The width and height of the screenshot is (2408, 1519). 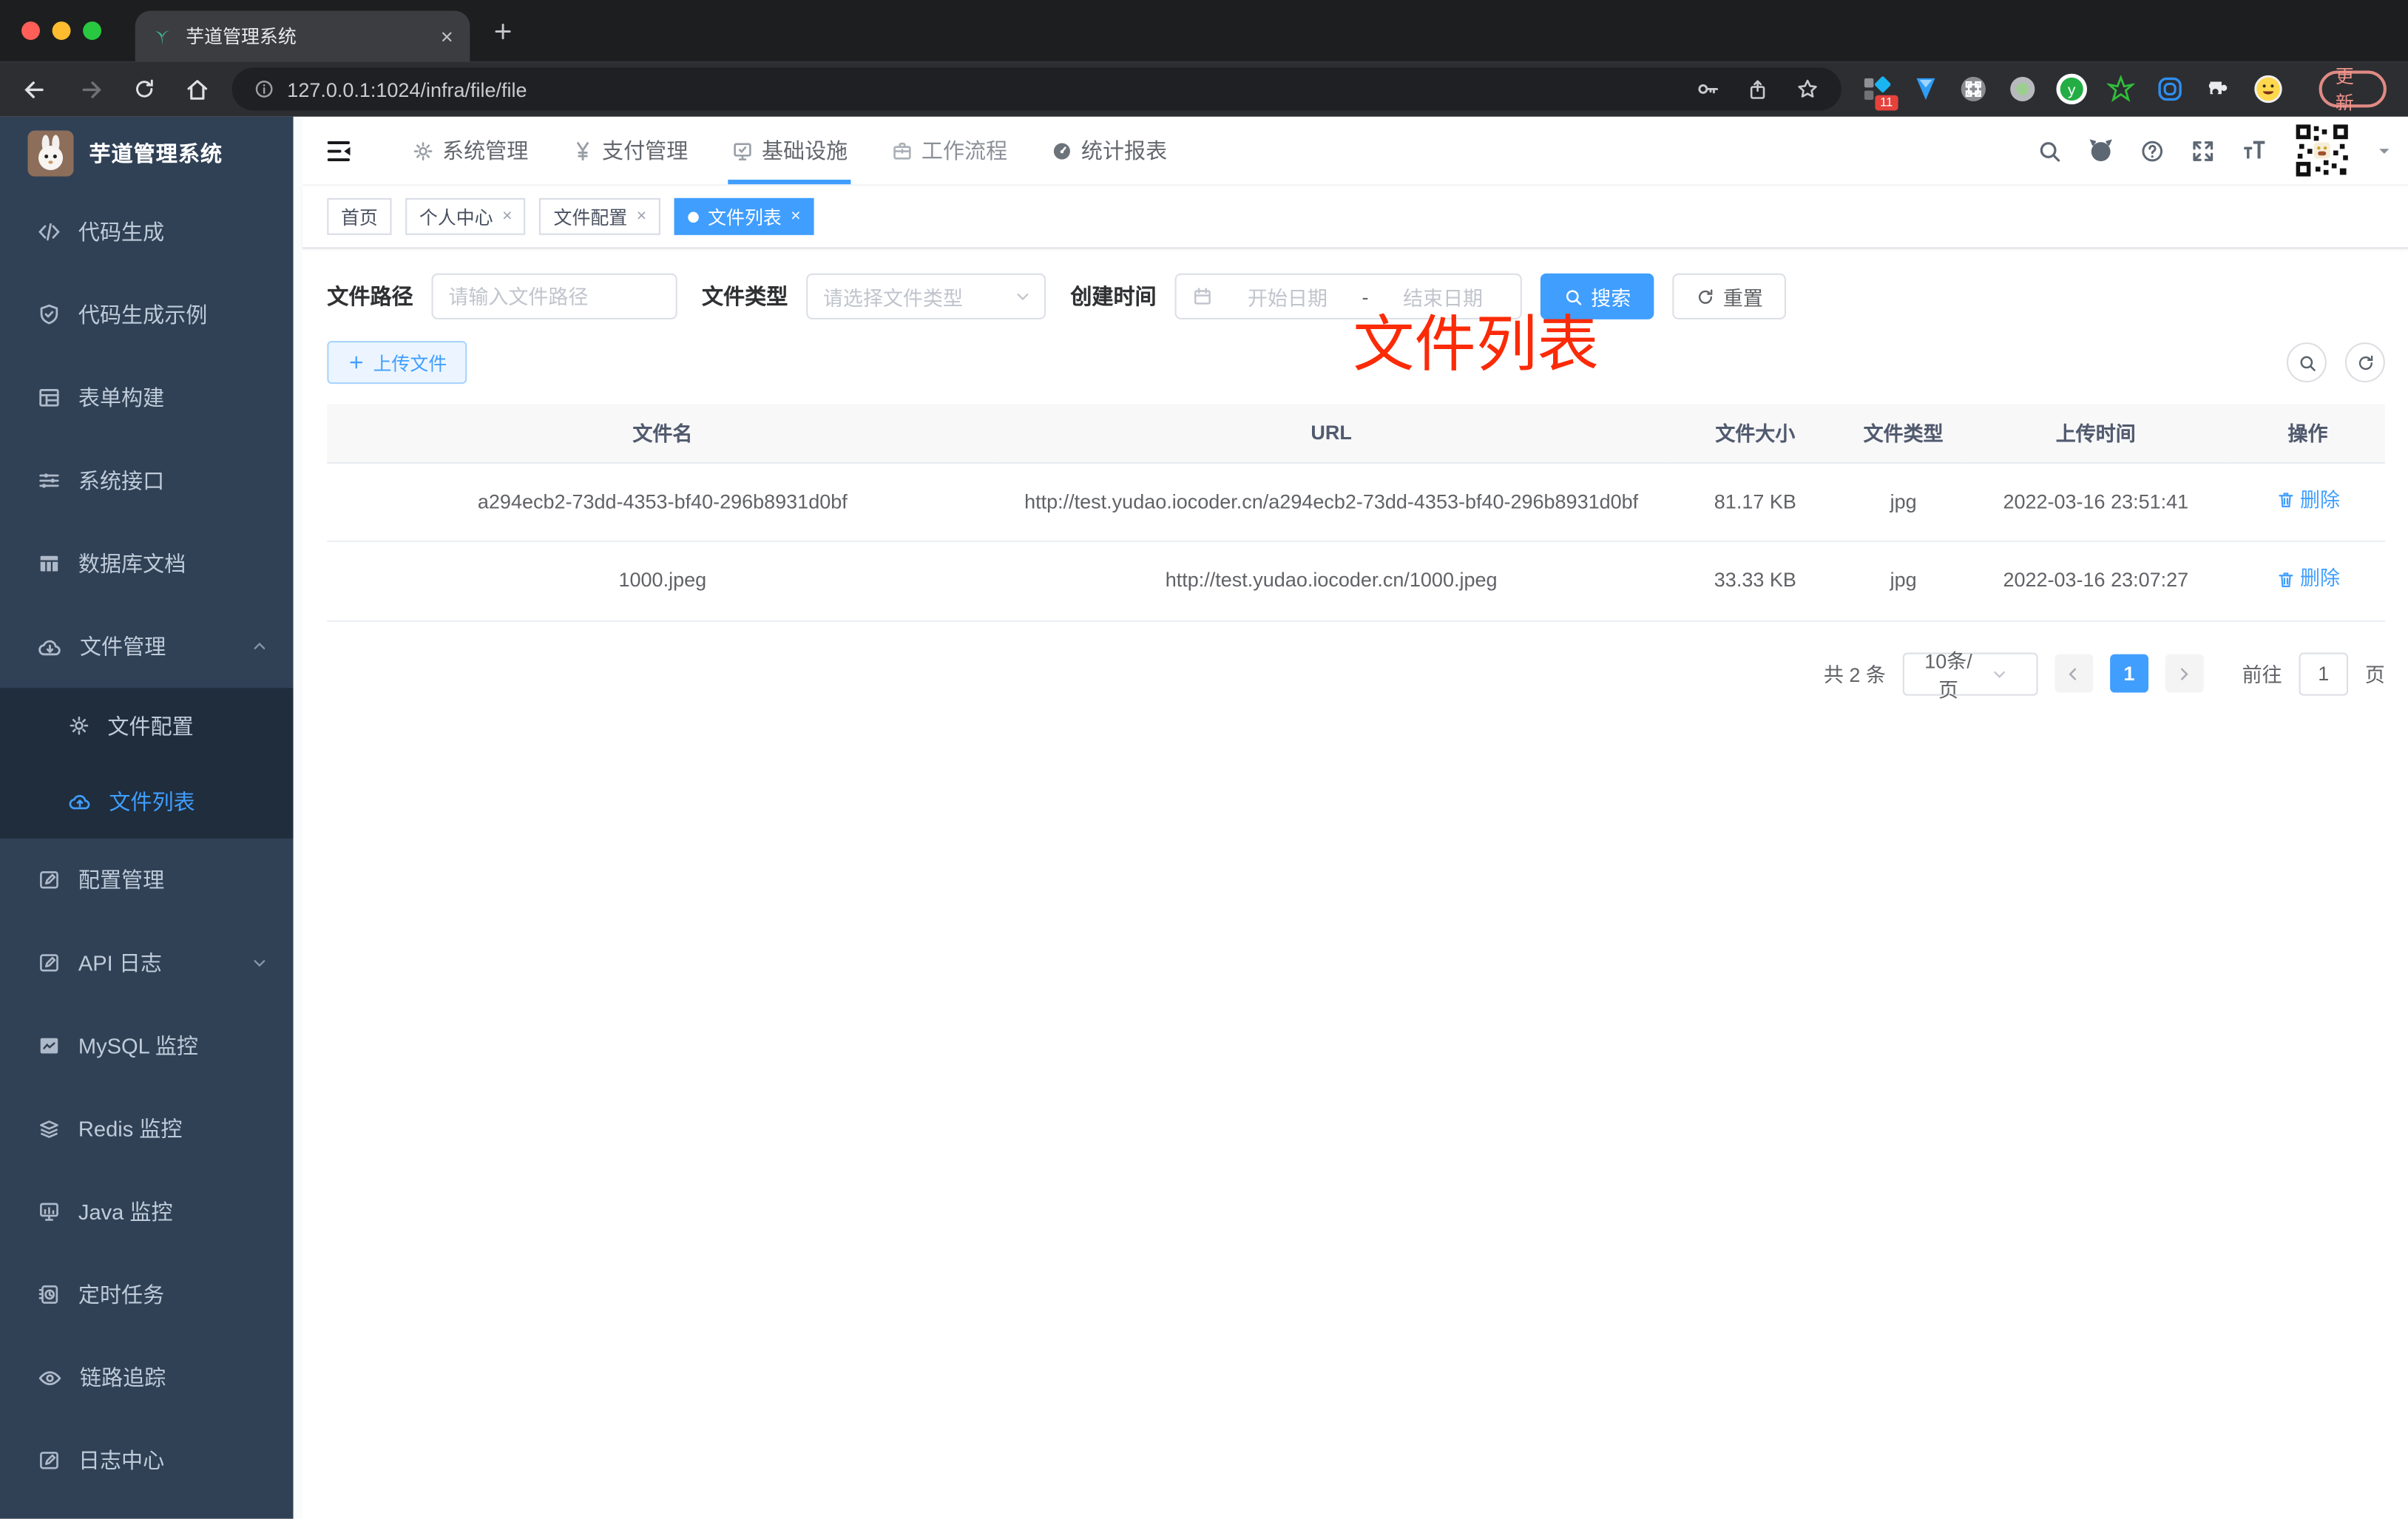 I want to click on bookmark-star-icon, so click(x=1807, y=89).